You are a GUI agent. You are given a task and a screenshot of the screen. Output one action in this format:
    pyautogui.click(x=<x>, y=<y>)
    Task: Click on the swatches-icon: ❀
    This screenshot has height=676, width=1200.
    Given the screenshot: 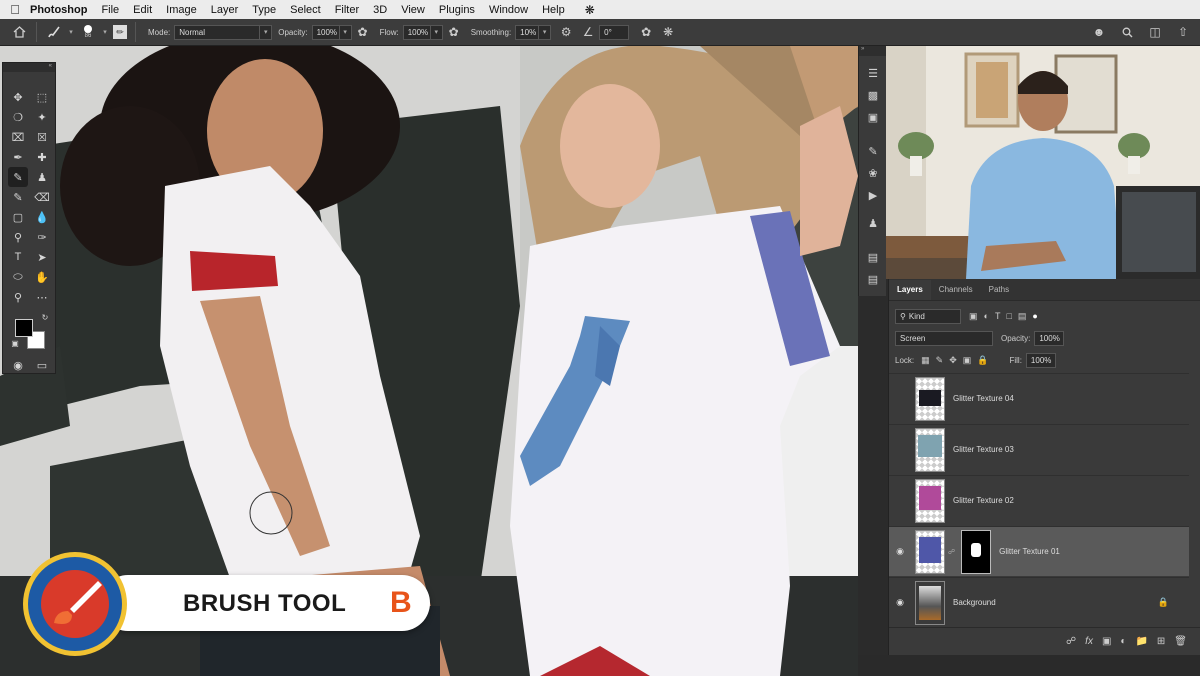 What is the action you would take?
    pyautogui.click(x=873, y=173)
    